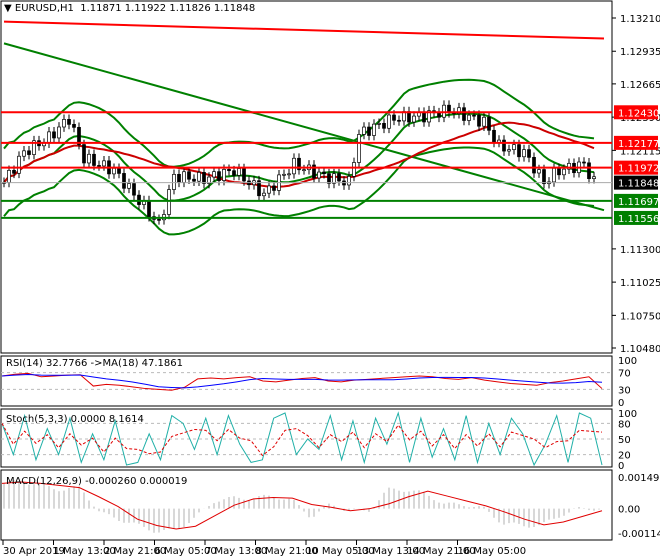 The width and height of the screenshot is (660, 560). Describe the element at coordinates (8, 8) in the screenshot. I see `collapse-triangle-icon: ▼` at that location.